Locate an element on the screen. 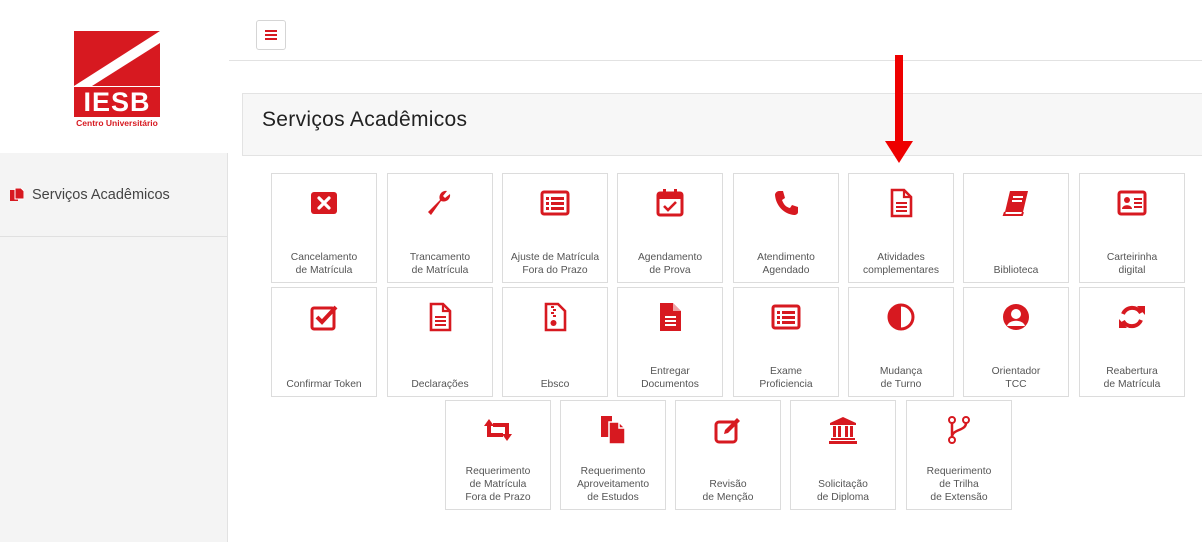 Image resolution: width=1202 pixels, height=542 pixels. service-tile-label-line: Declarações is located at coordinates (440, 384).